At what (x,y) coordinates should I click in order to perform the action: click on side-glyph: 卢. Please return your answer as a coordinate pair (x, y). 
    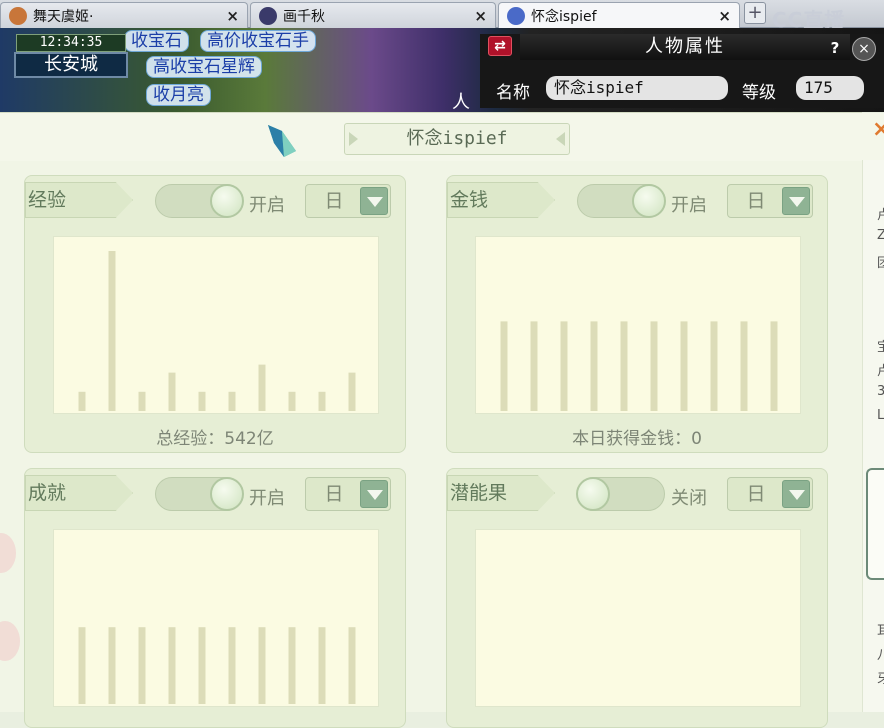
    Looking at the image, I should click on (880, 215).